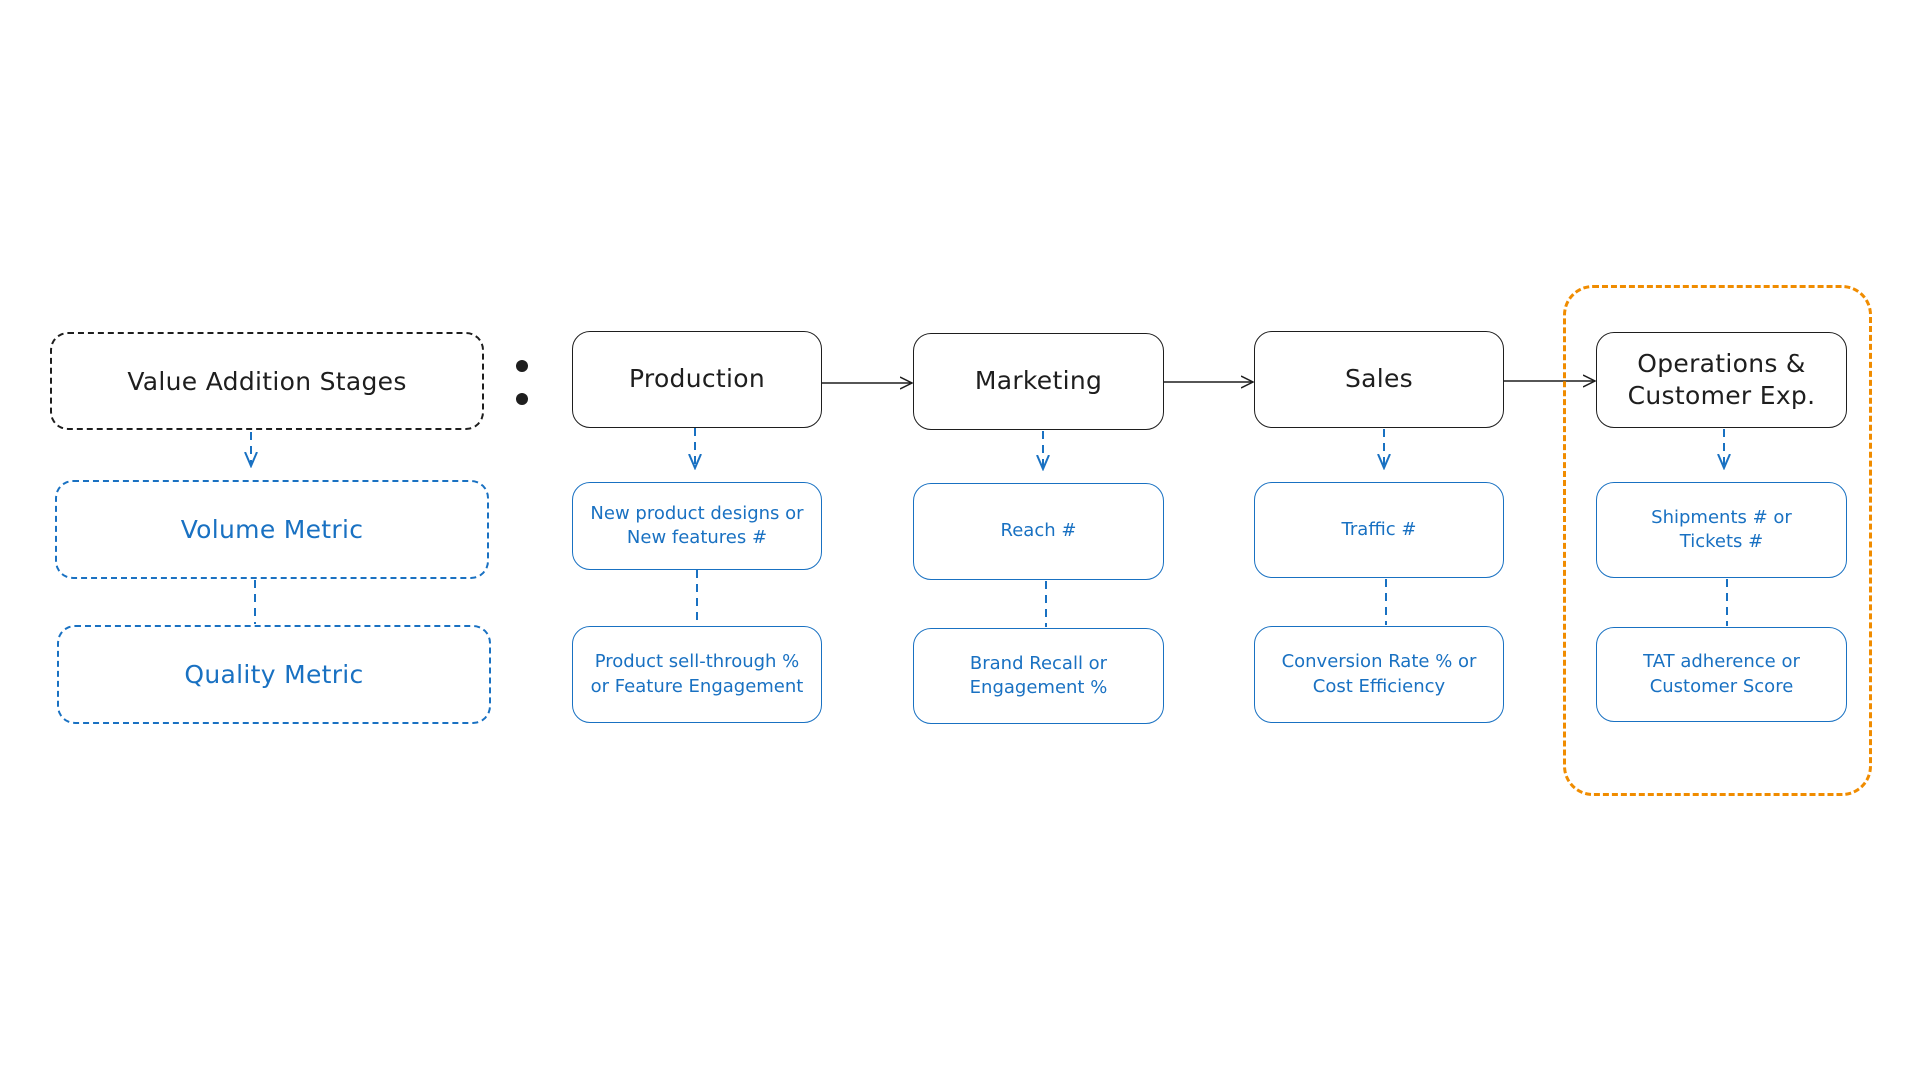 This screenshot has height=1080, width=1920. I want to click on legend-quality-box: Quality Metric, so click(274, 674).